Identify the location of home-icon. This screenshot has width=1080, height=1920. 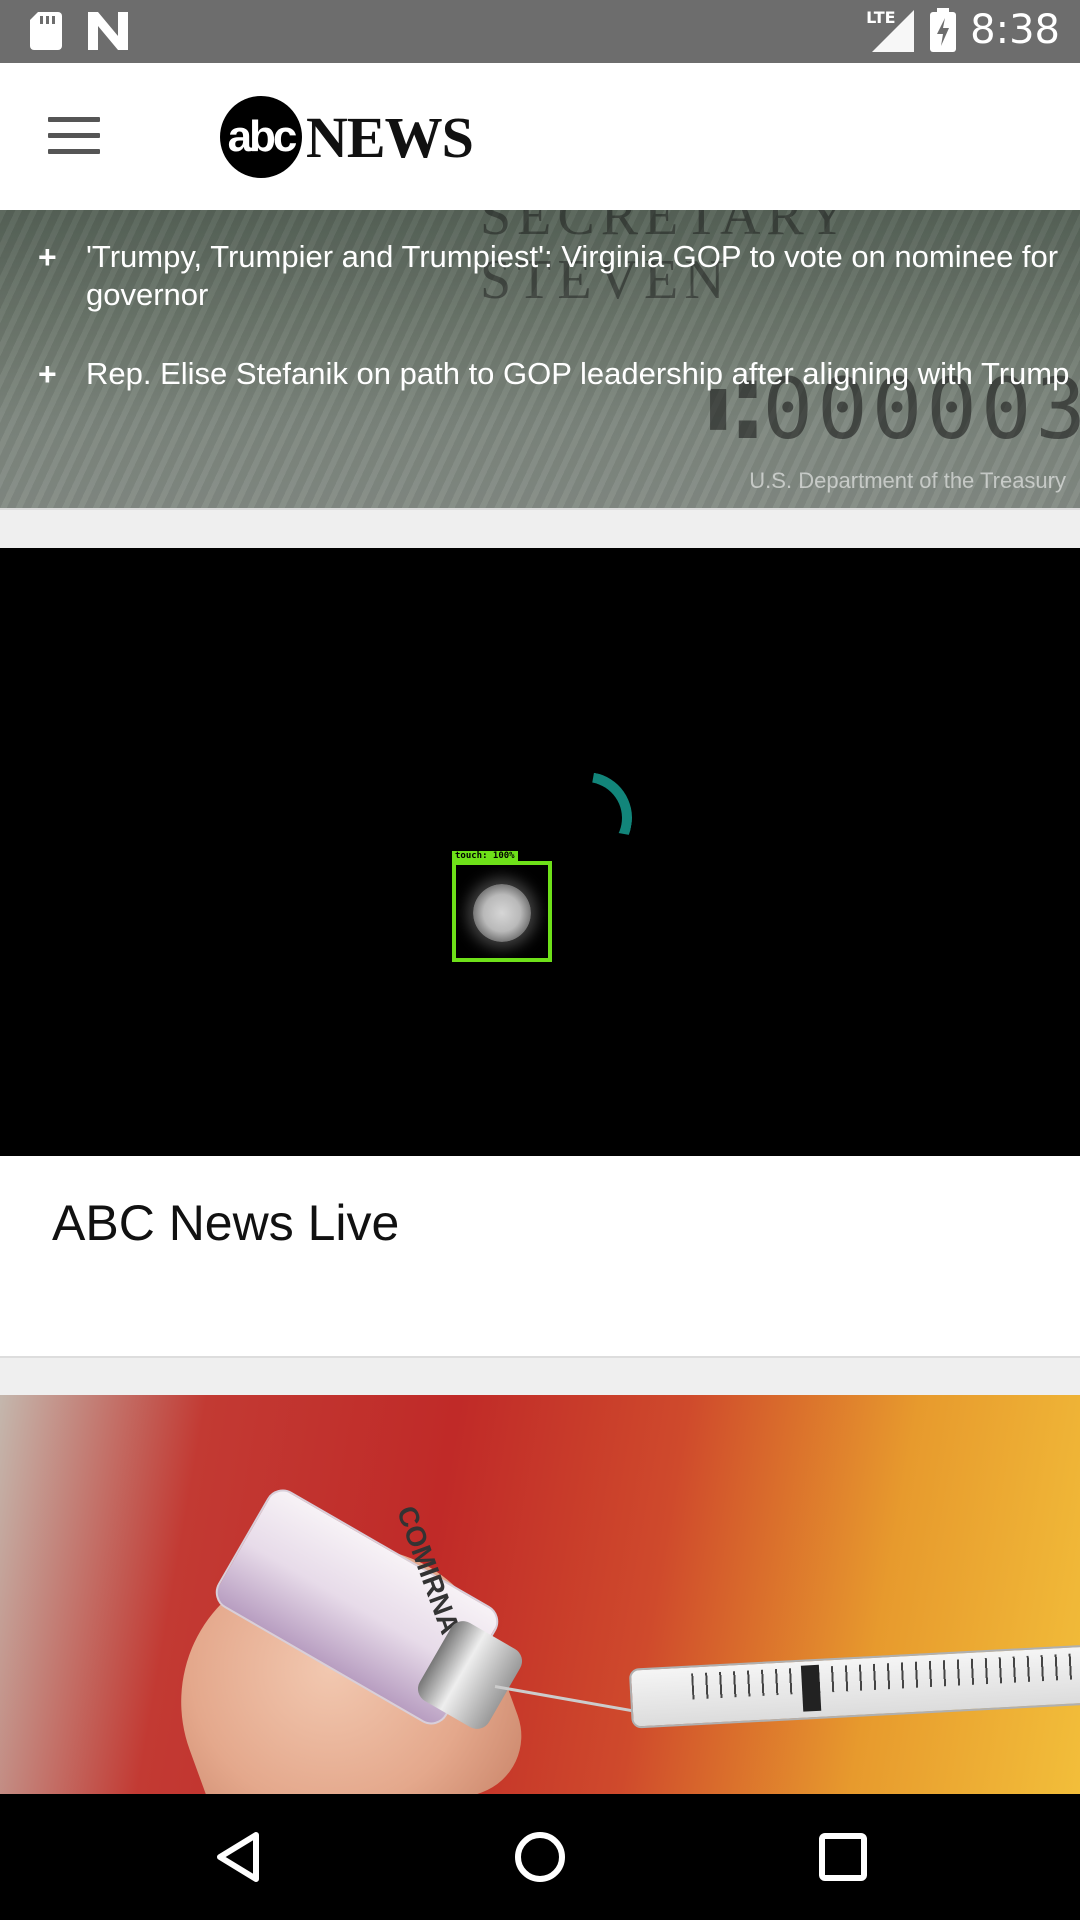
(540, 1857).